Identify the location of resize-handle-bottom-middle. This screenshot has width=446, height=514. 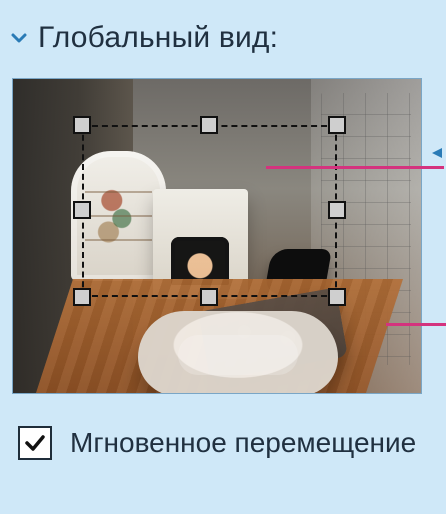
(209, 297).